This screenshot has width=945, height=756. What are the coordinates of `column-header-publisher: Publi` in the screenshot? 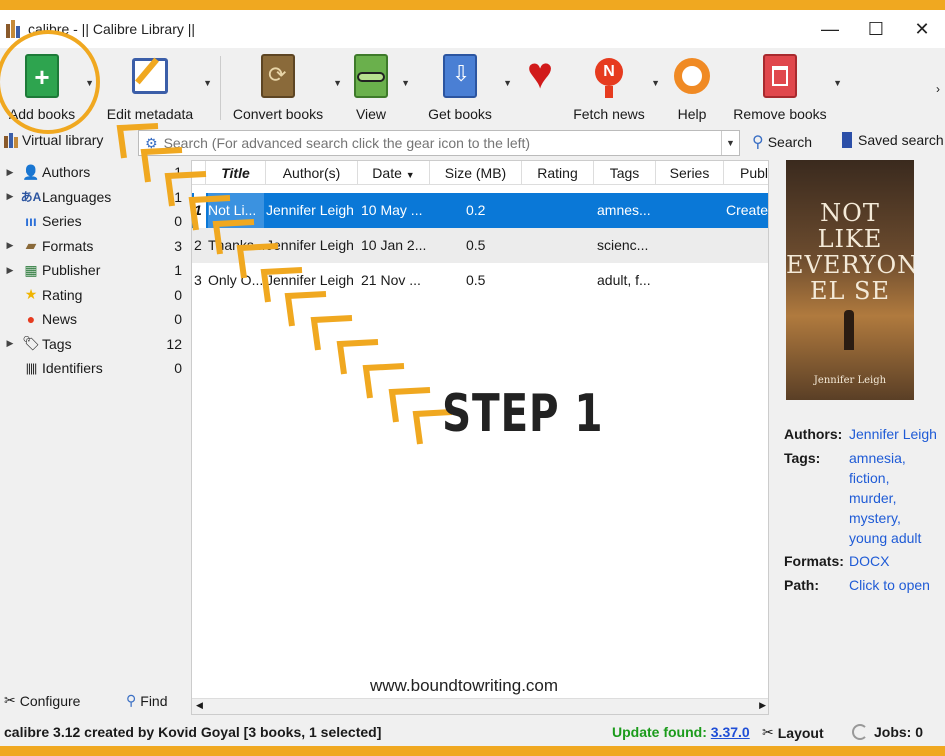 It's located at (746, 173).